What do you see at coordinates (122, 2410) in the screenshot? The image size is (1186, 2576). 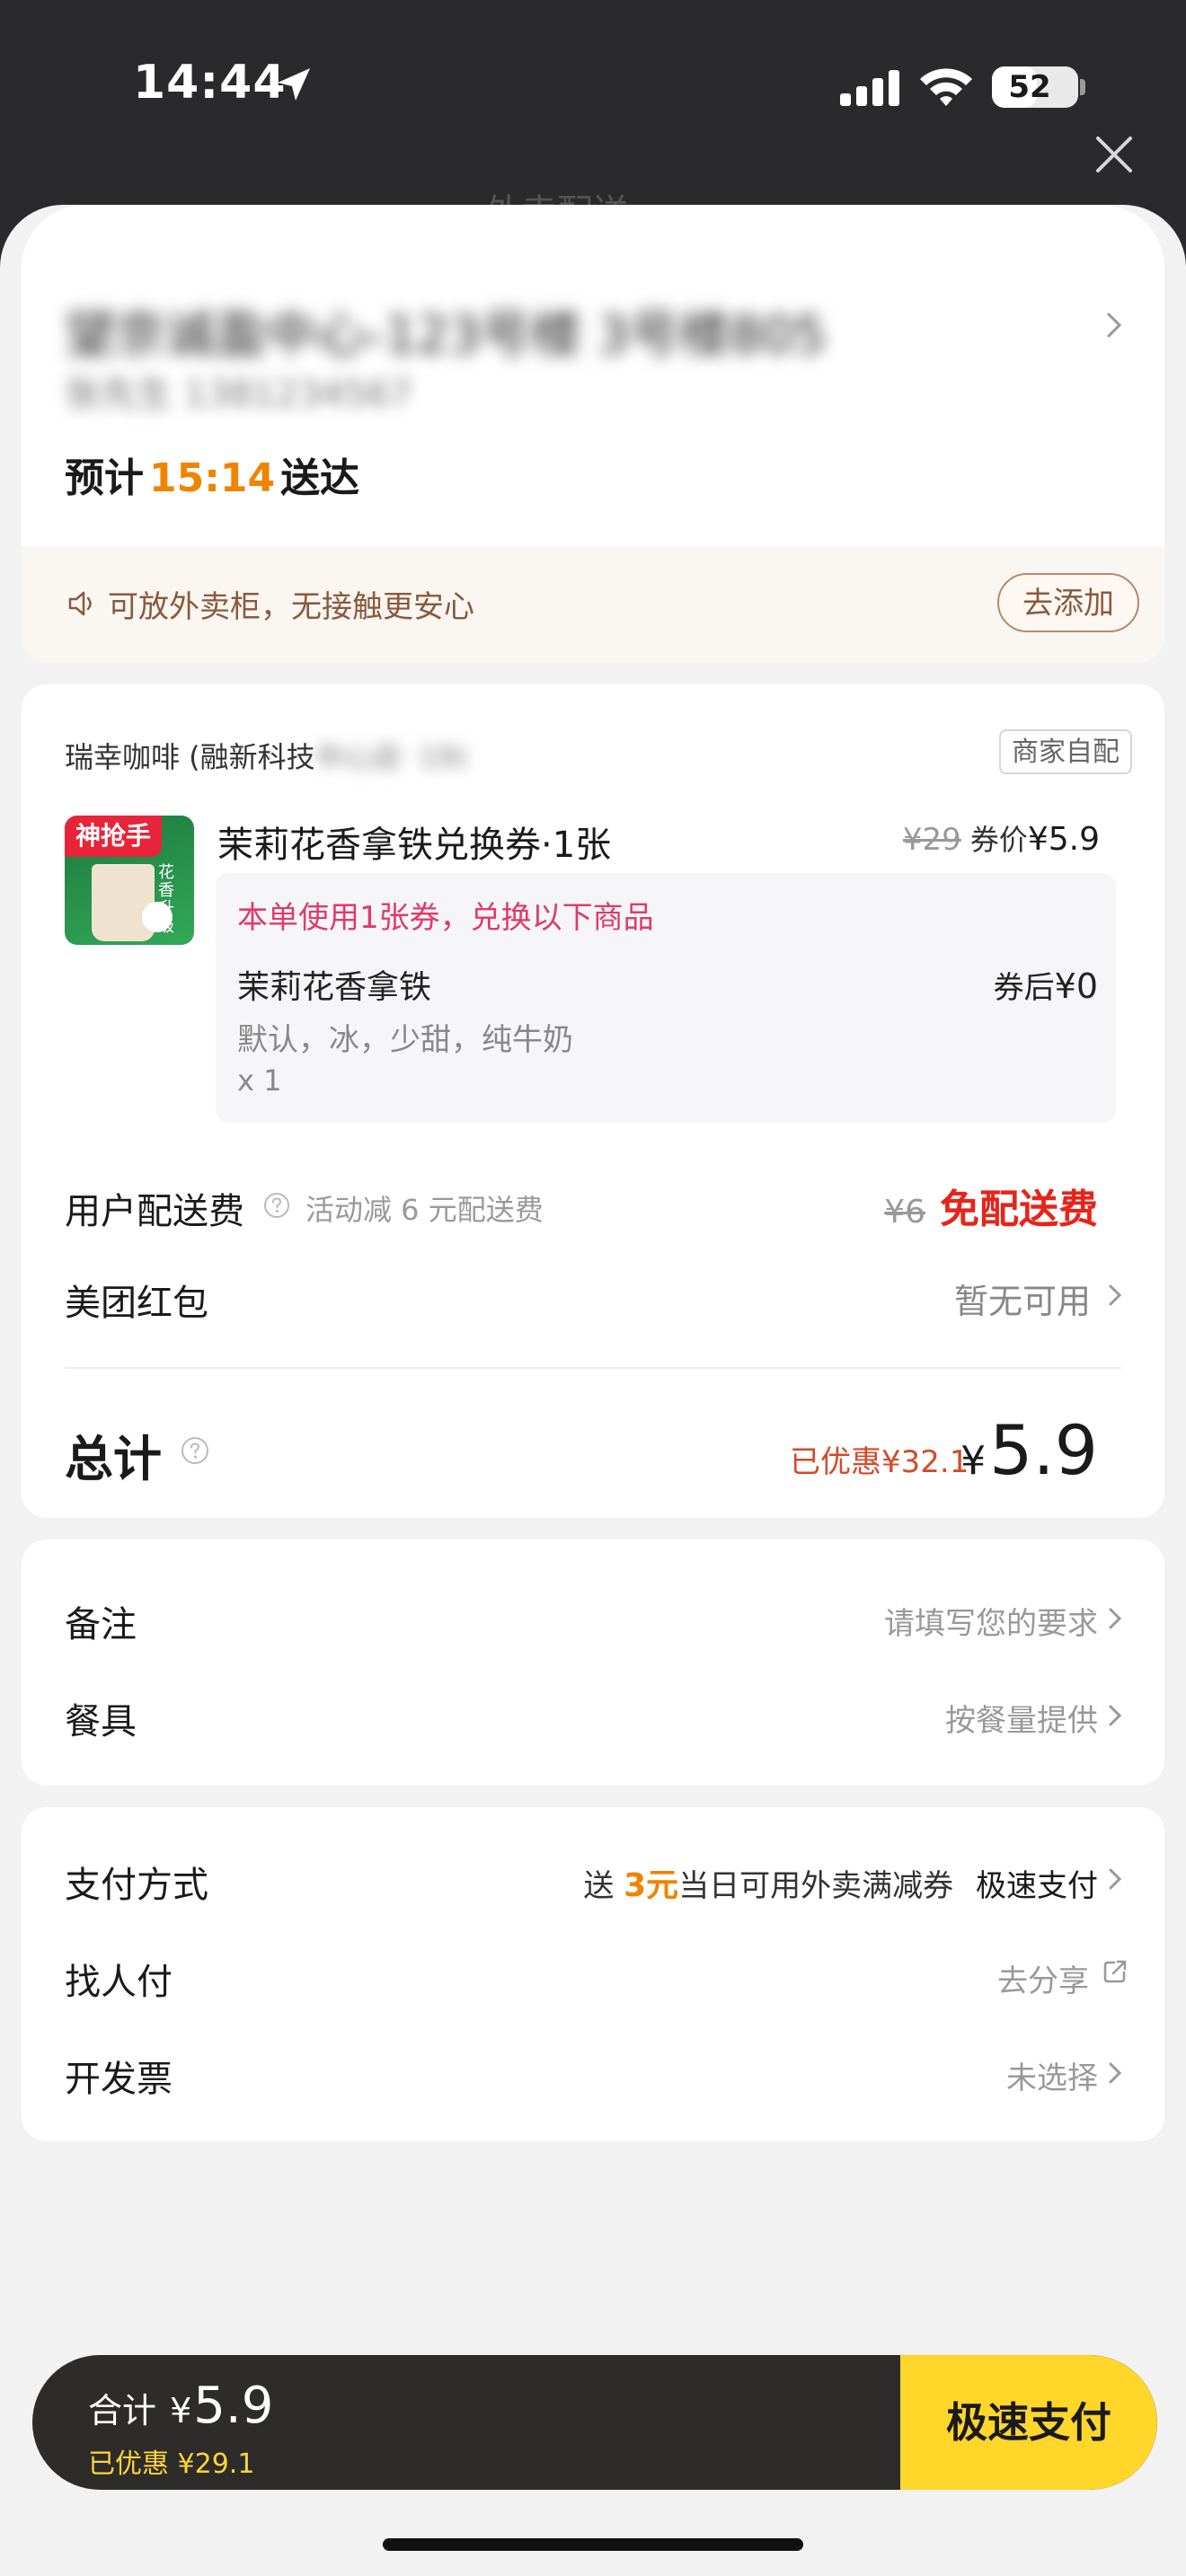 I see `bottom-total-label: 合计` at bounding box center [122, 2410].